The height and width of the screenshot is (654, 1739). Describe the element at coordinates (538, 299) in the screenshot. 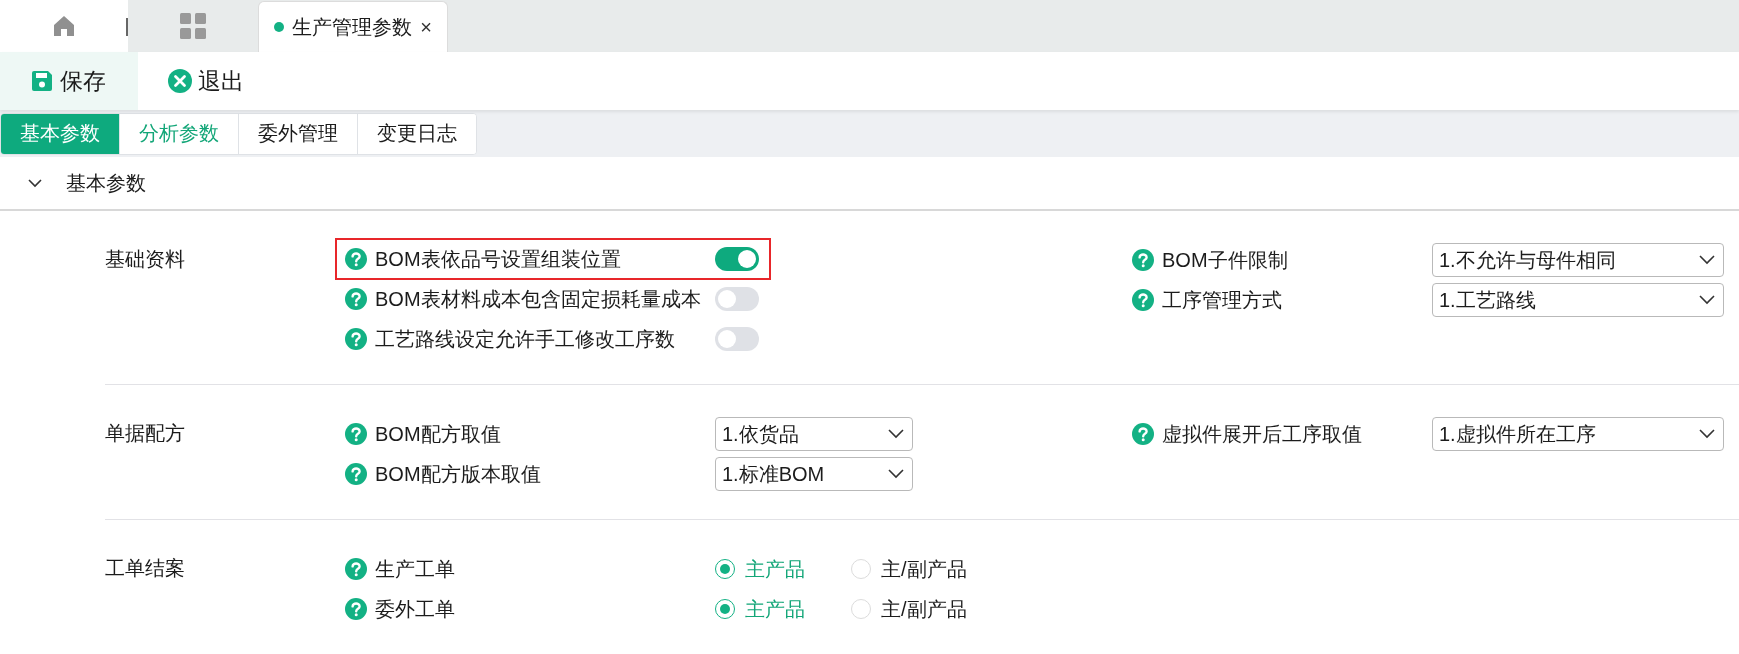

I see `setting-label: BOM表材料成本包含固定损耗量成本` at that location.